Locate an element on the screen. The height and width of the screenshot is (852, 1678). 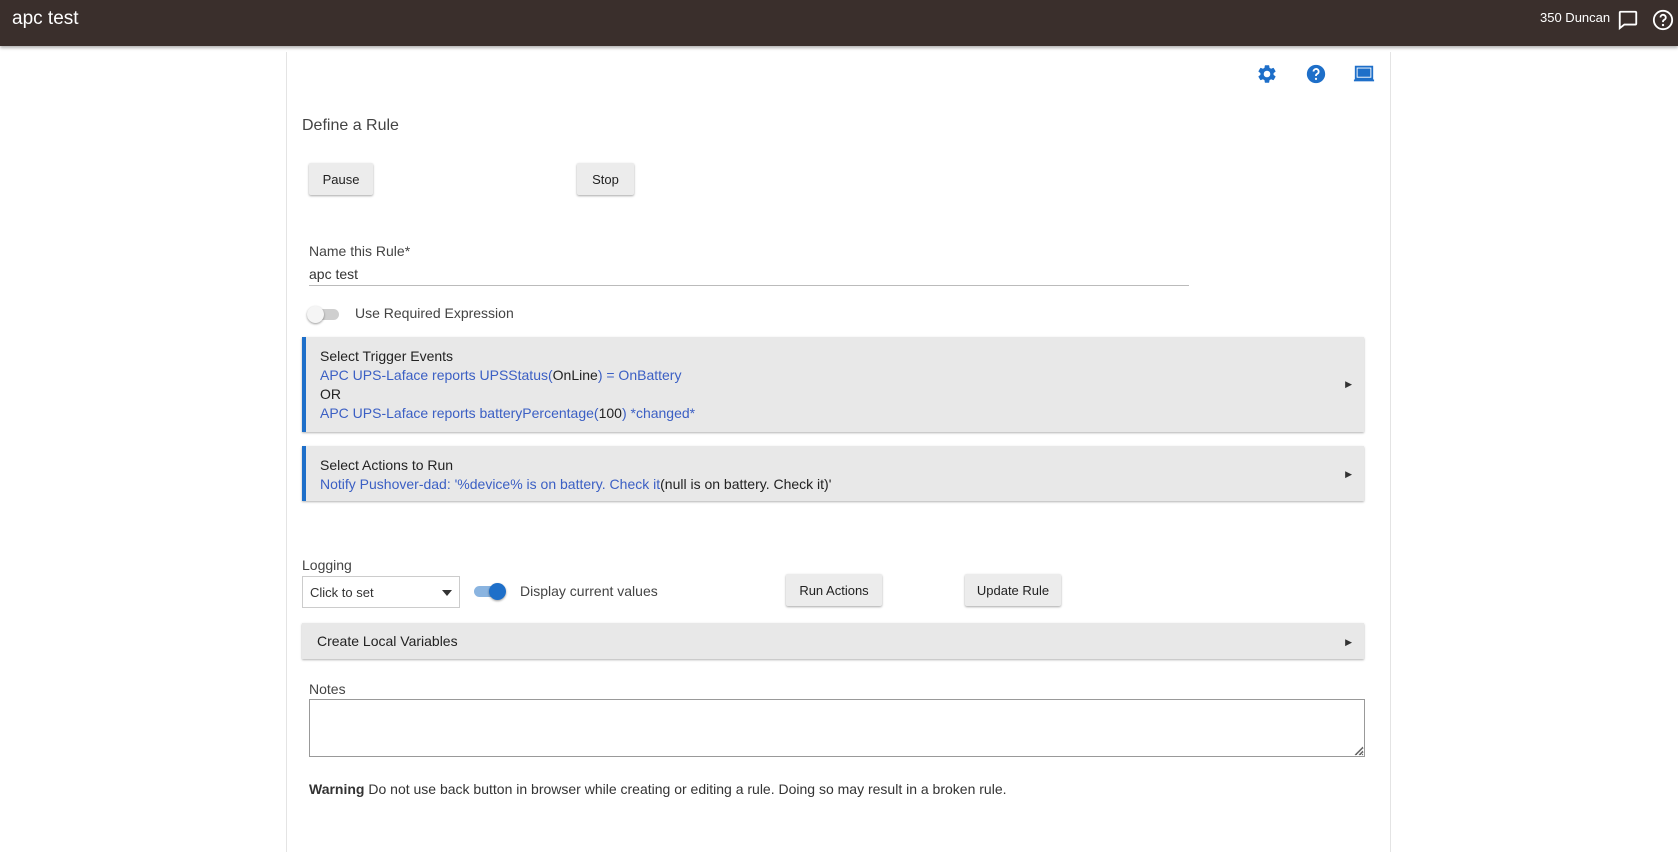
top-bar: apc test 350 Duncan is located at coordinates (839, 23).